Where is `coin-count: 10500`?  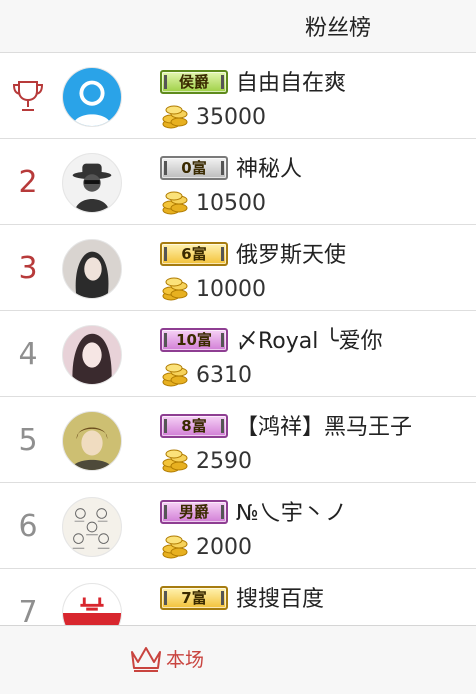
coin-count: 10500 is located at coordinates (231, 203).